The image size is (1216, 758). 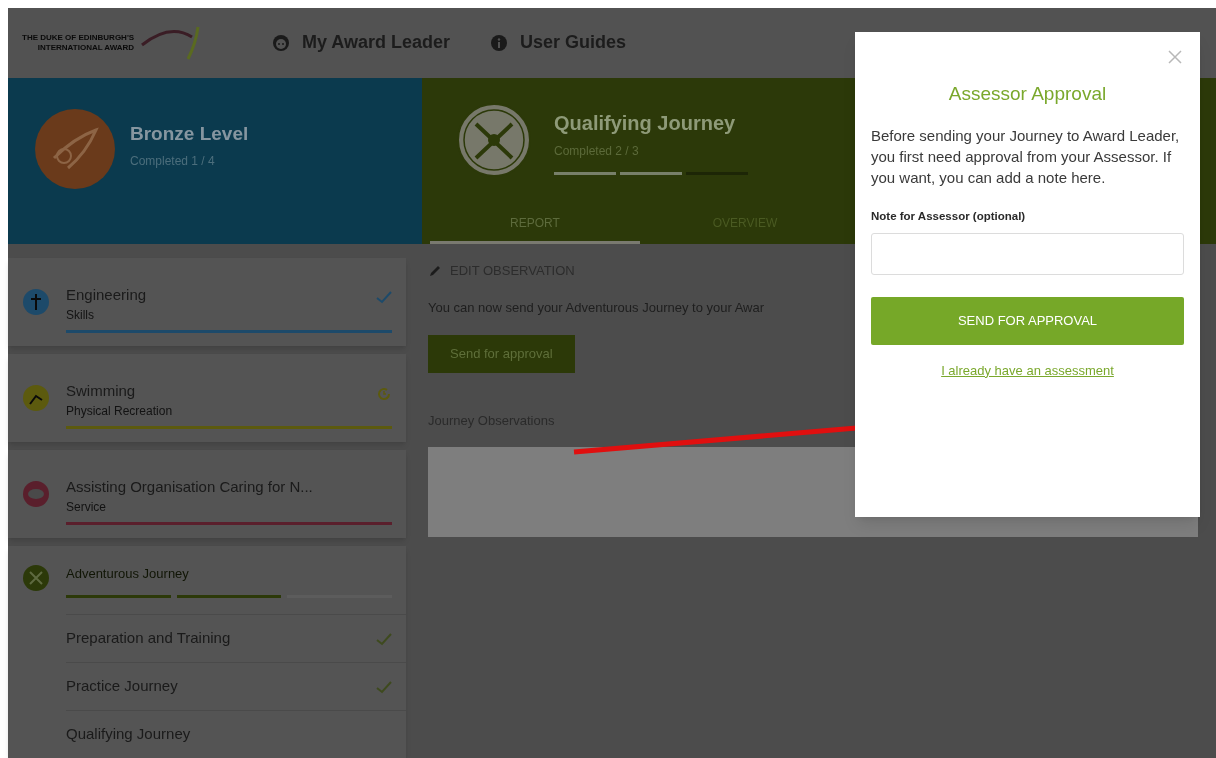 What do you see at coordinates (36, 577) in the screenshot?
I see `compass-icon` at bounding box center [36, 577].